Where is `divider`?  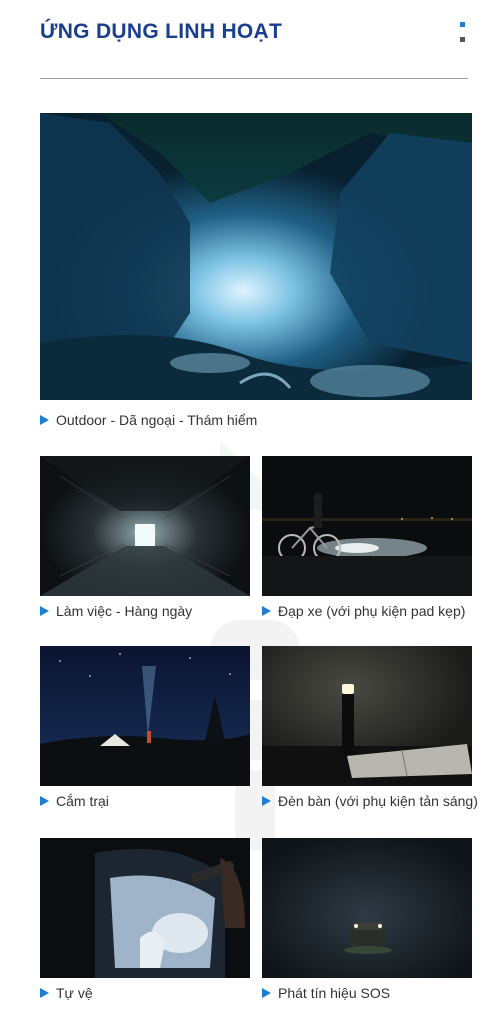
divider is located at coordinates (254, 78).